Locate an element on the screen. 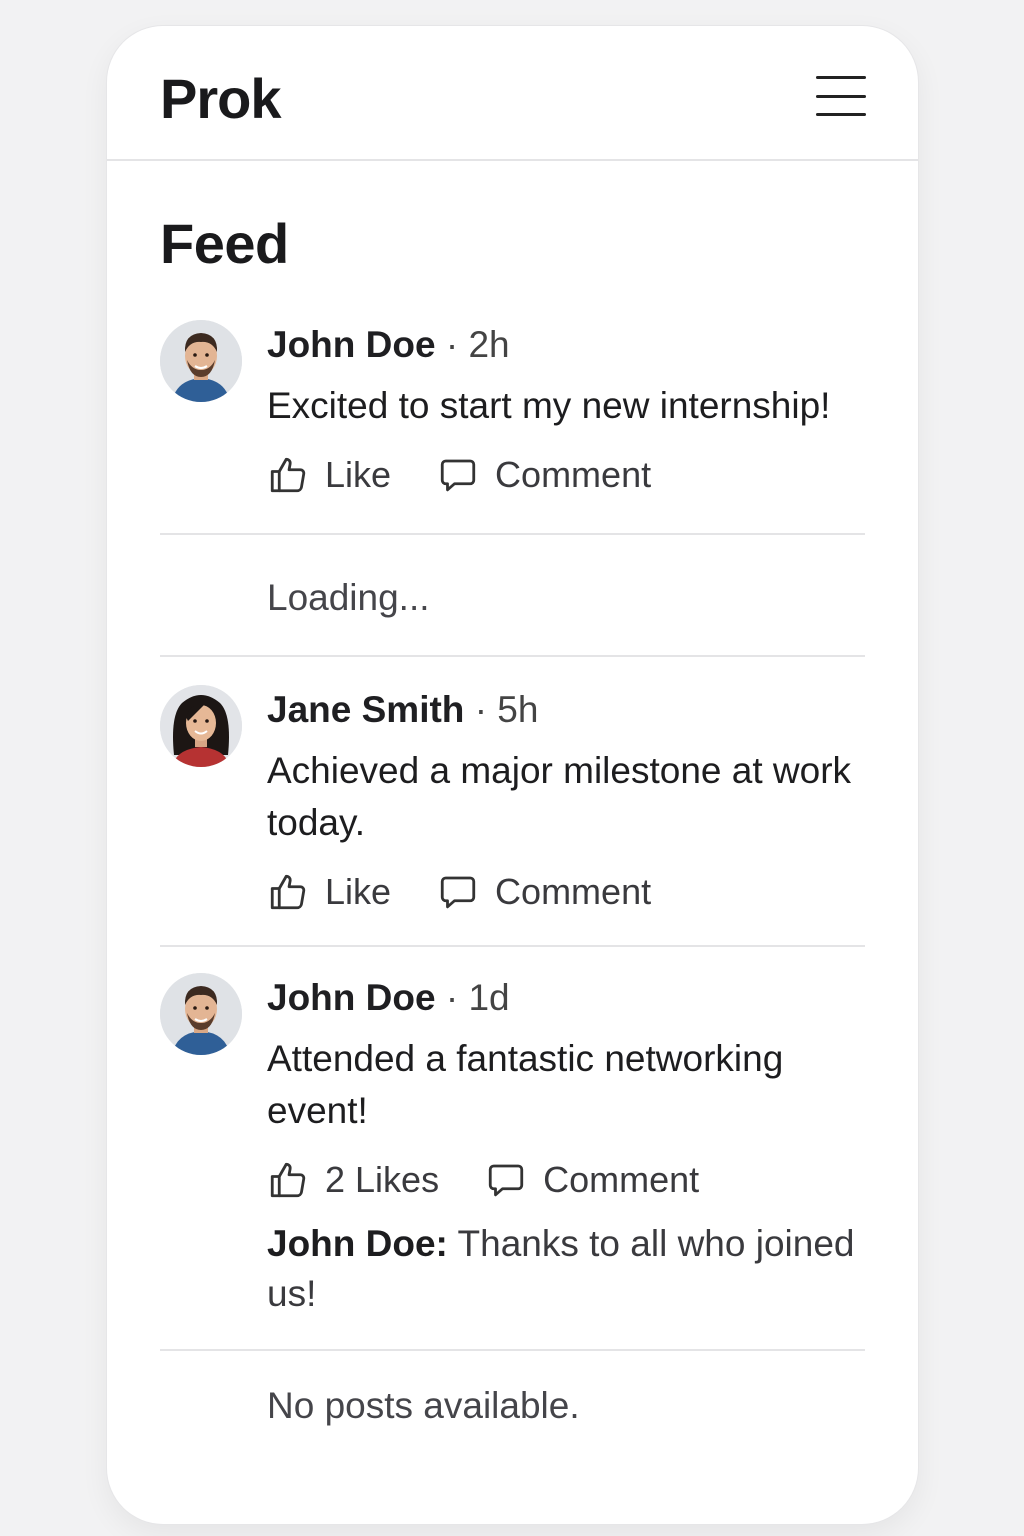  page-title: Feed is located at coordinates (224, 243).